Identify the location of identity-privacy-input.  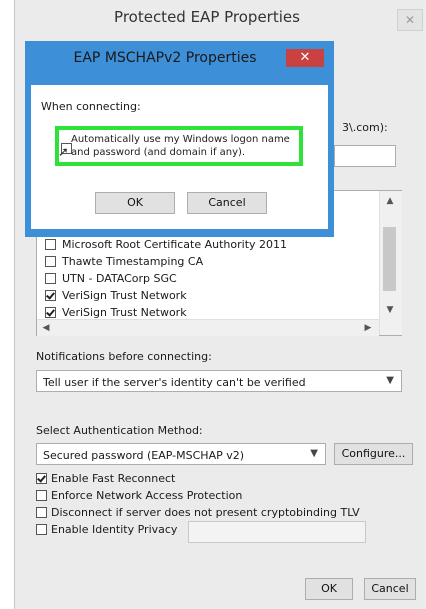
(277, 532).